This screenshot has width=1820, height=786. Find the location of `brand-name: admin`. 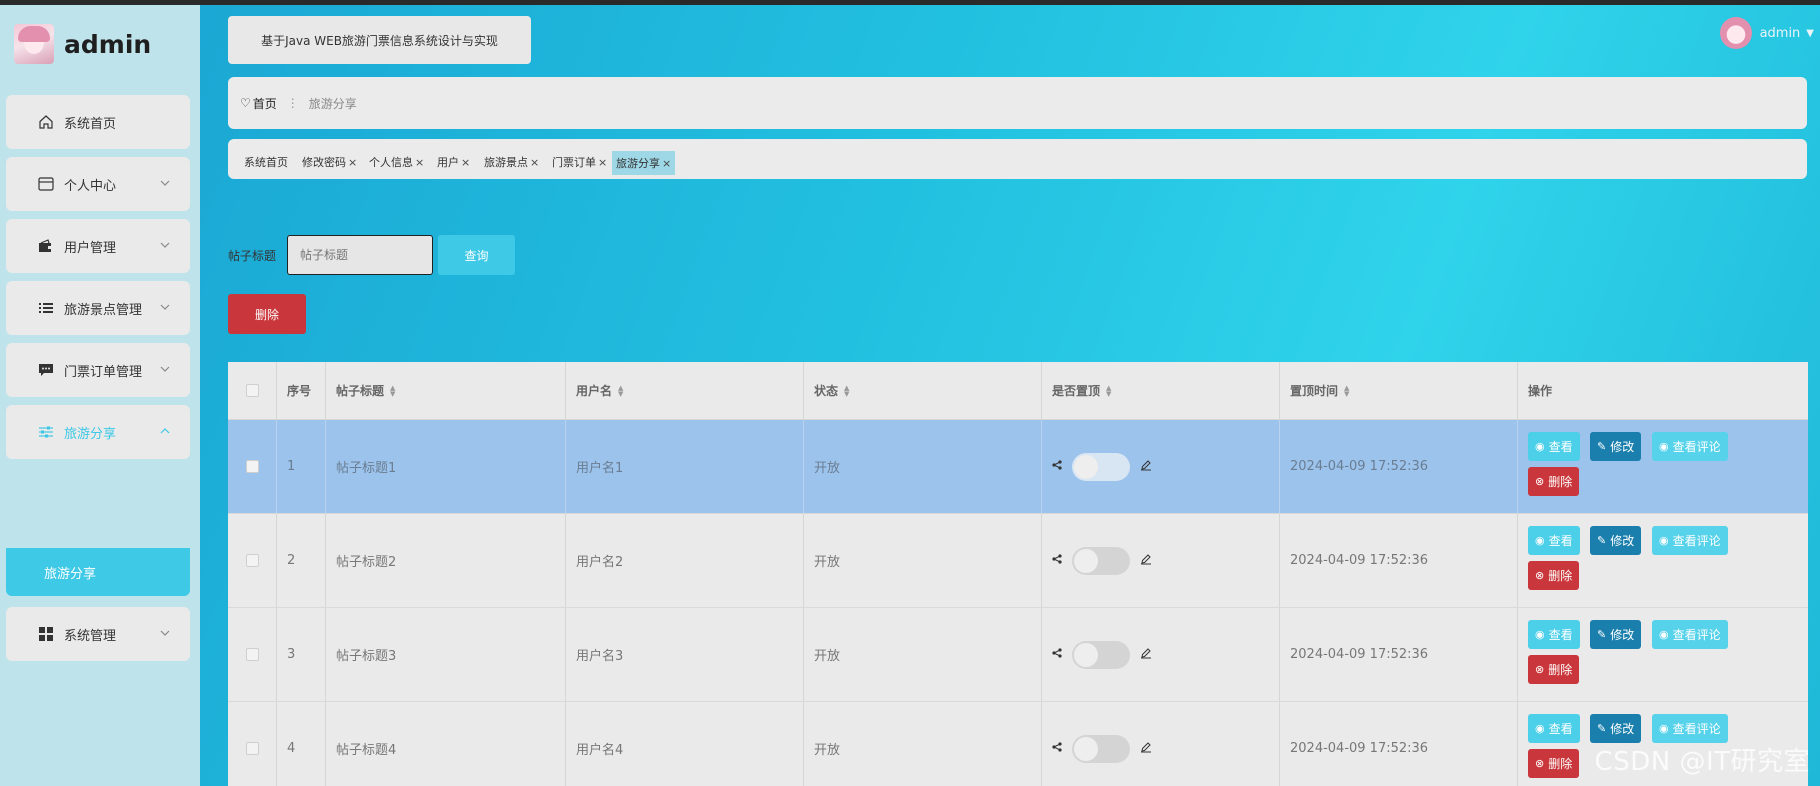

brand-name: admin is located at coordinates (108, 44).